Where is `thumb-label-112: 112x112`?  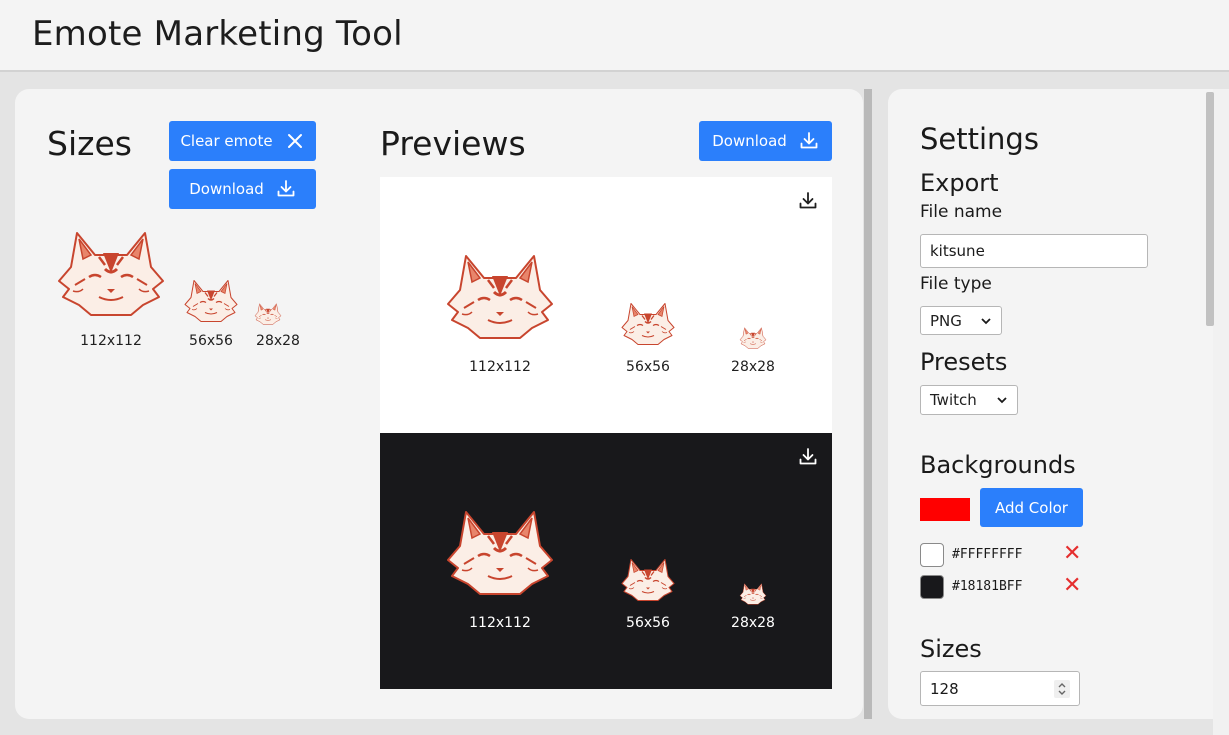
thumb-label-112: 112x112 is located at coordinates (111, 341).